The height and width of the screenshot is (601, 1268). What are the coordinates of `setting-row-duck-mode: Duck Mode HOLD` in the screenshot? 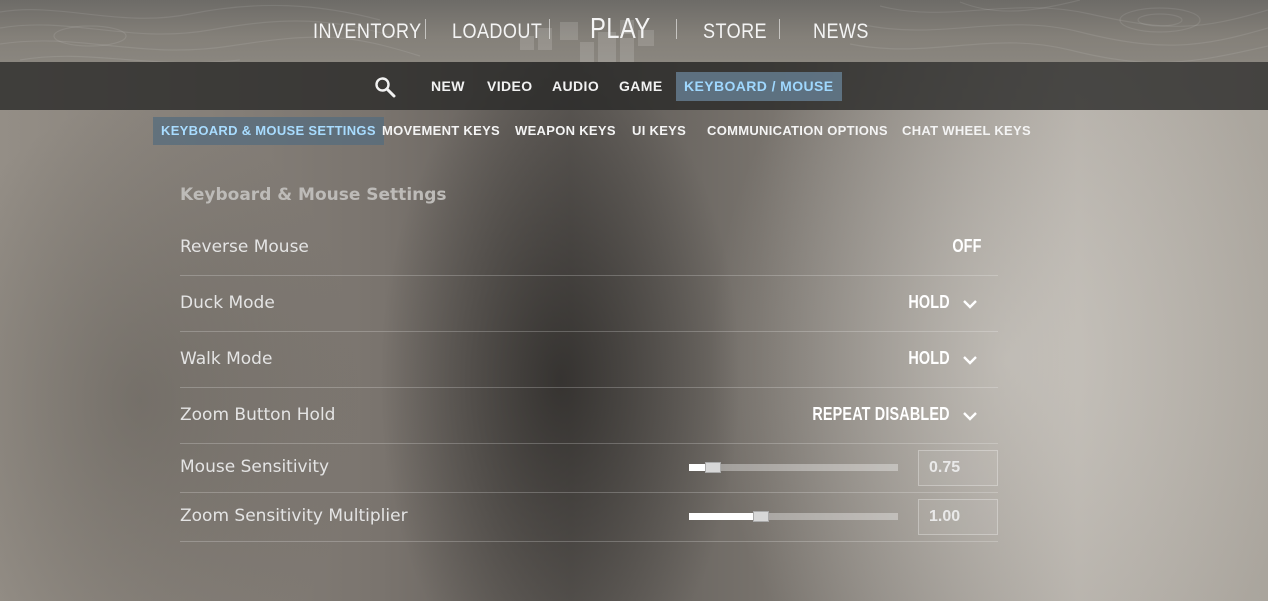 It's located at (589, 304).